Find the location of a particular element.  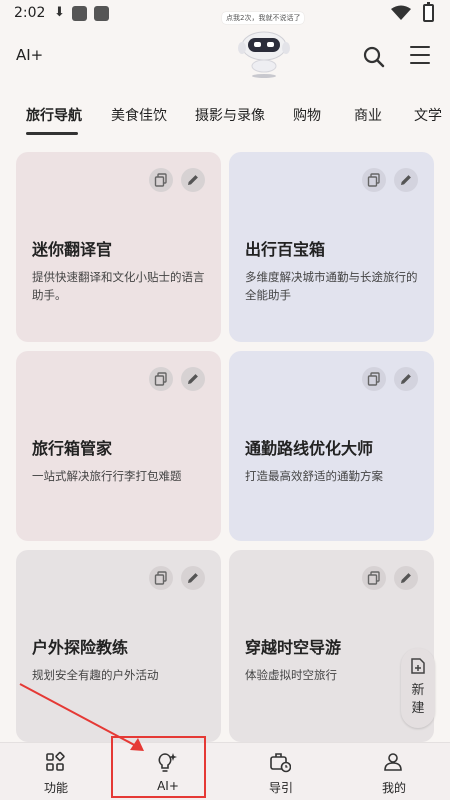

category-tabs: 旅行导航 美食佳饮 摄影与录像 购物 商业 文学 is located at coordinates (225, 120).